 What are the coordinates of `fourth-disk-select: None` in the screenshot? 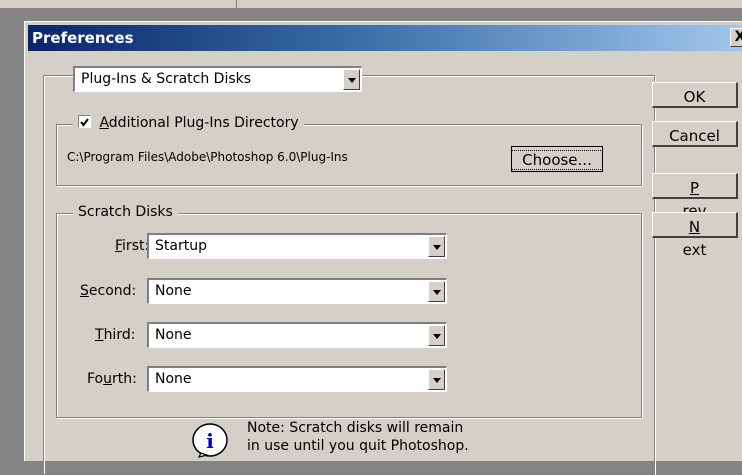 It's located at (297, 379).